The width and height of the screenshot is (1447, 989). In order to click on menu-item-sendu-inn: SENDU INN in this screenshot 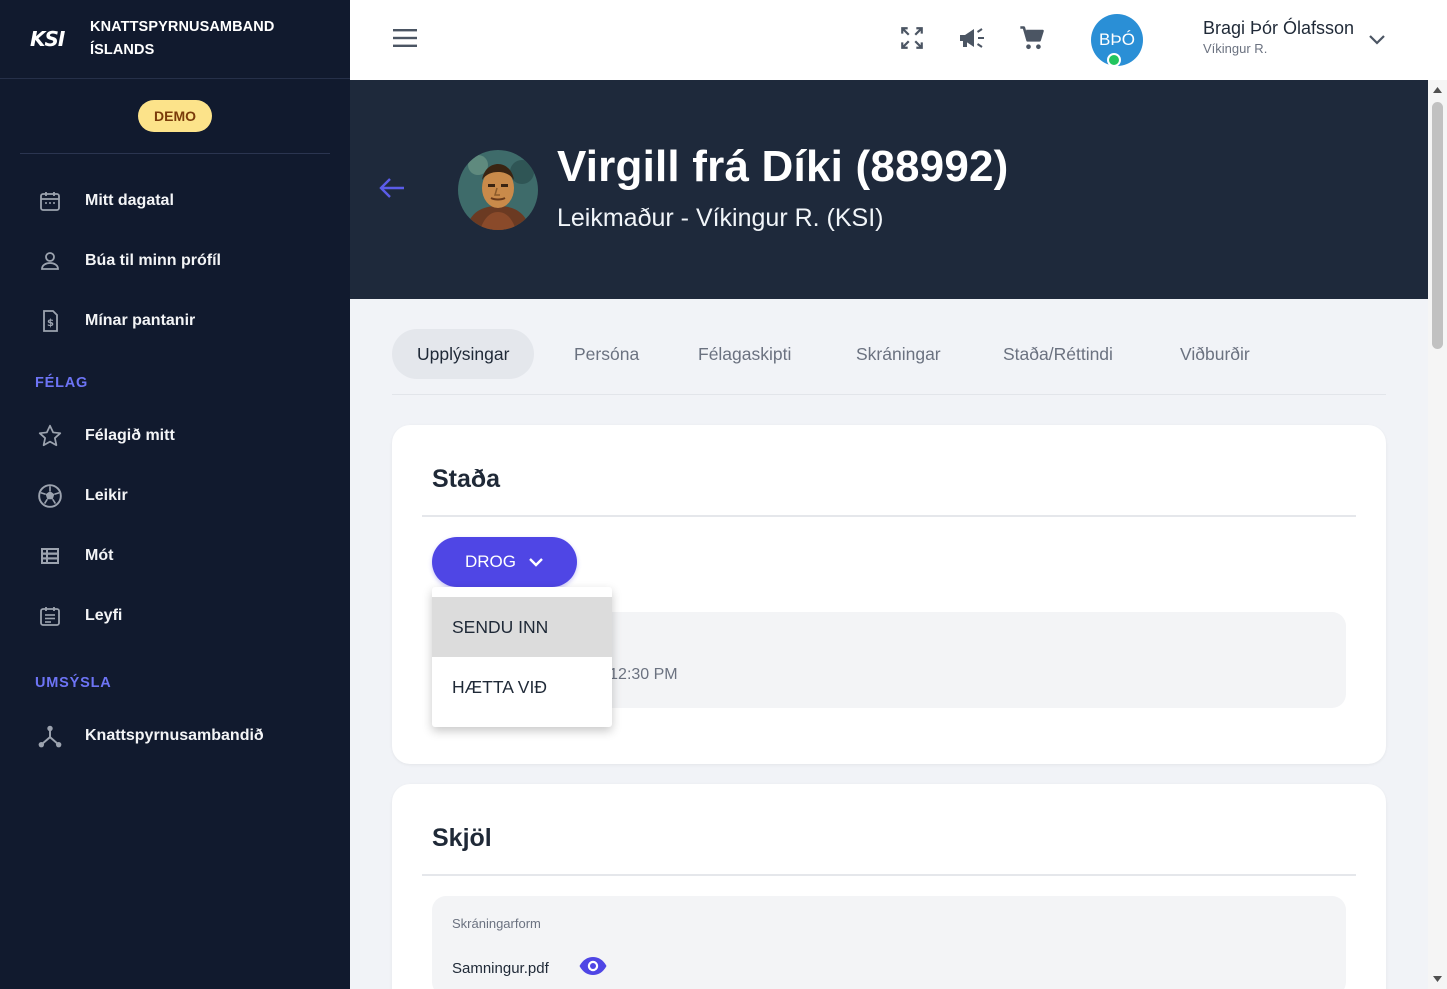, I will do `click(522, 627)`.